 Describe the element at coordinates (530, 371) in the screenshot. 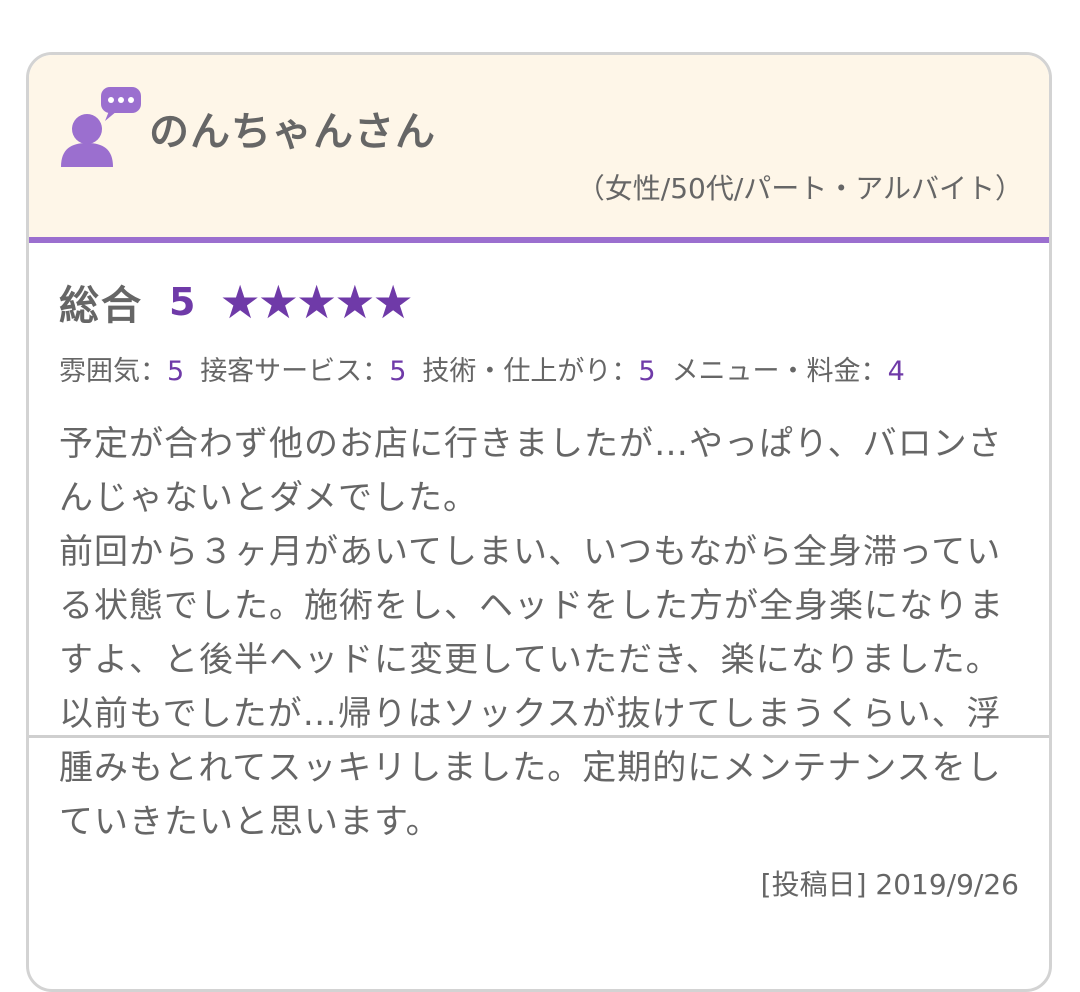

I see `sub-rating-label: 技術・仕上がり：` at that location.